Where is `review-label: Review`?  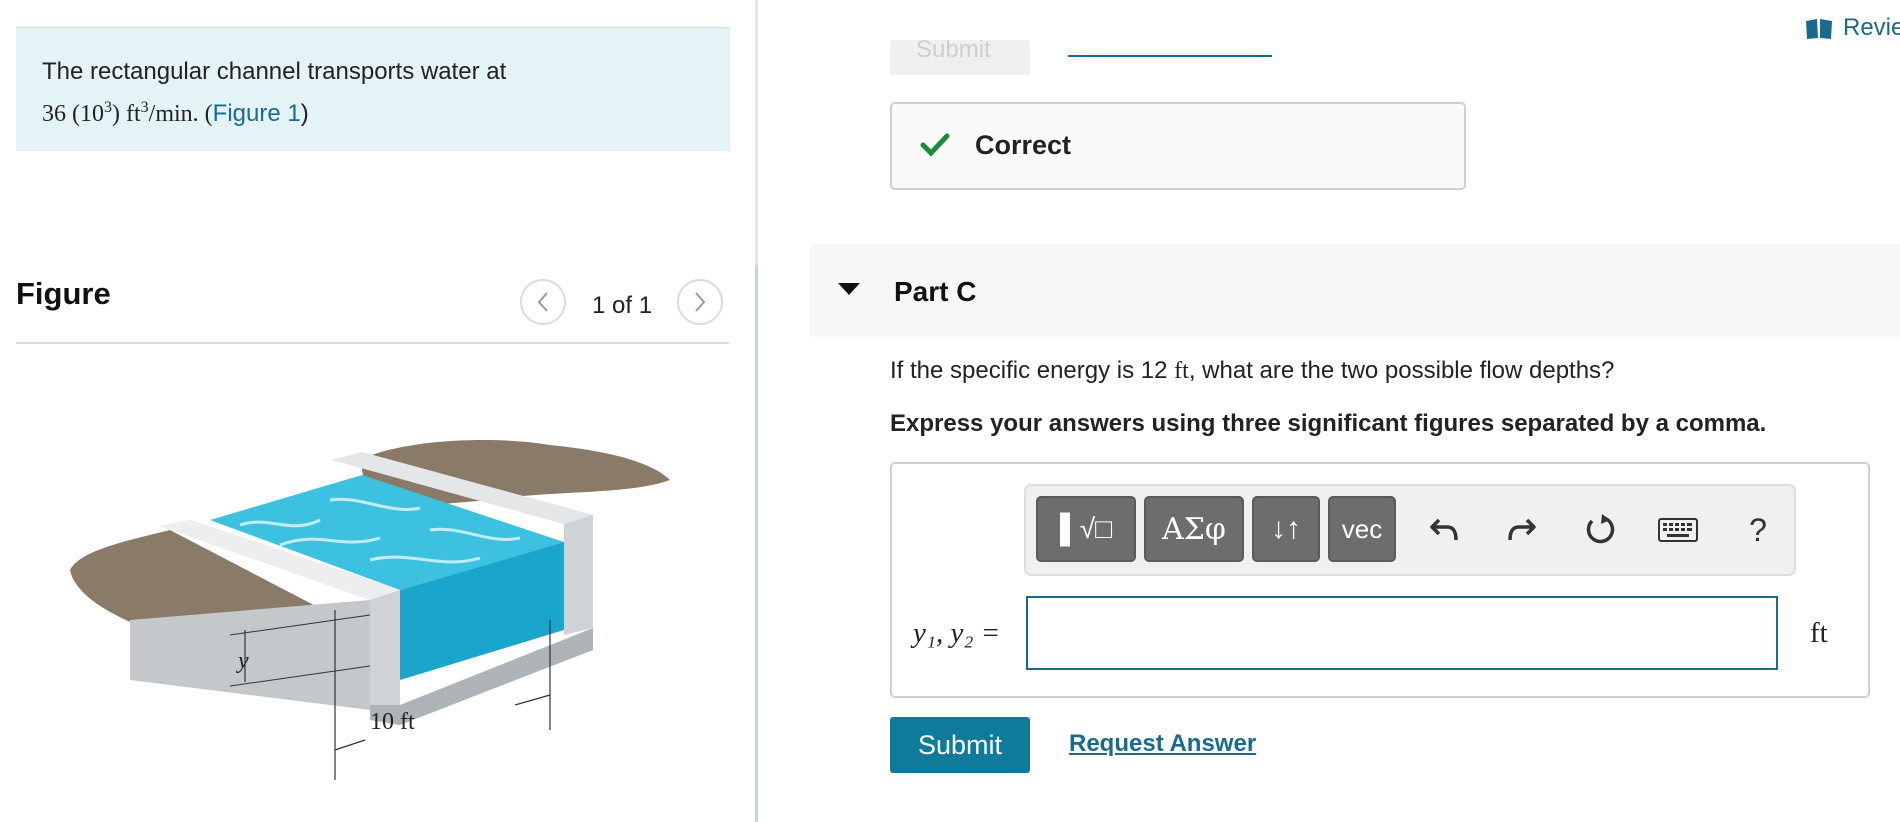
review-label: Review is located at coordinates (1871, 27).